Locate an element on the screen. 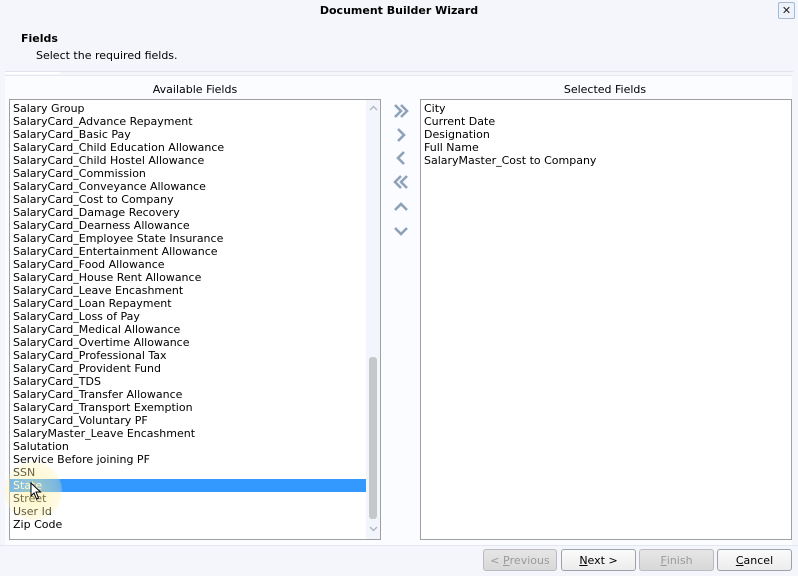 The height and width of the screenshot is (576, 798). list-item: SalaryCard_Child Education Allowance is located at coordinates (188, 147).